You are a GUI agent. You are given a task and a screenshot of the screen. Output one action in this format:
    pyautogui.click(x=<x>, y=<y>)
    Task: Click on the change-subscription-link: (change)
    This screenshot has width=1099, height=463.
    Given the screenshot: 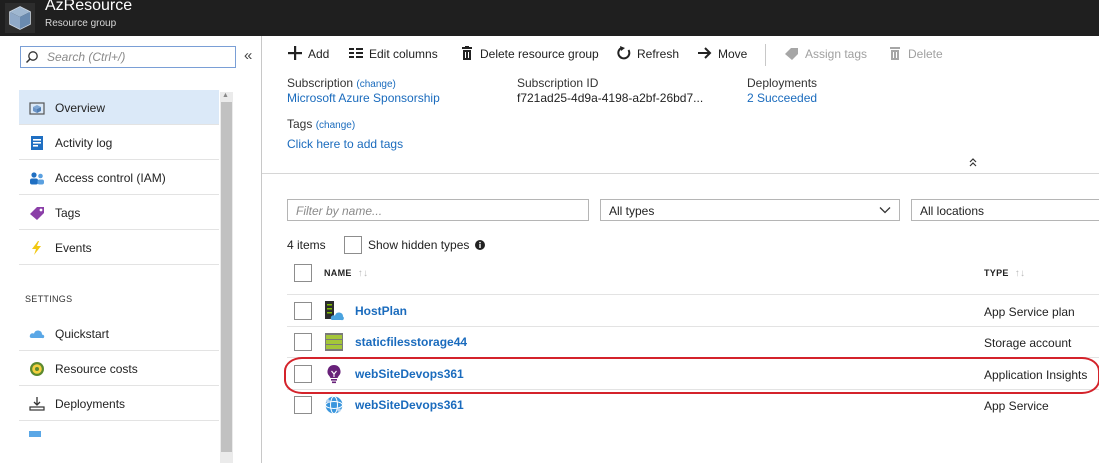 What is the action you would take?
    pyautogui.click(x=375, y=84)
    